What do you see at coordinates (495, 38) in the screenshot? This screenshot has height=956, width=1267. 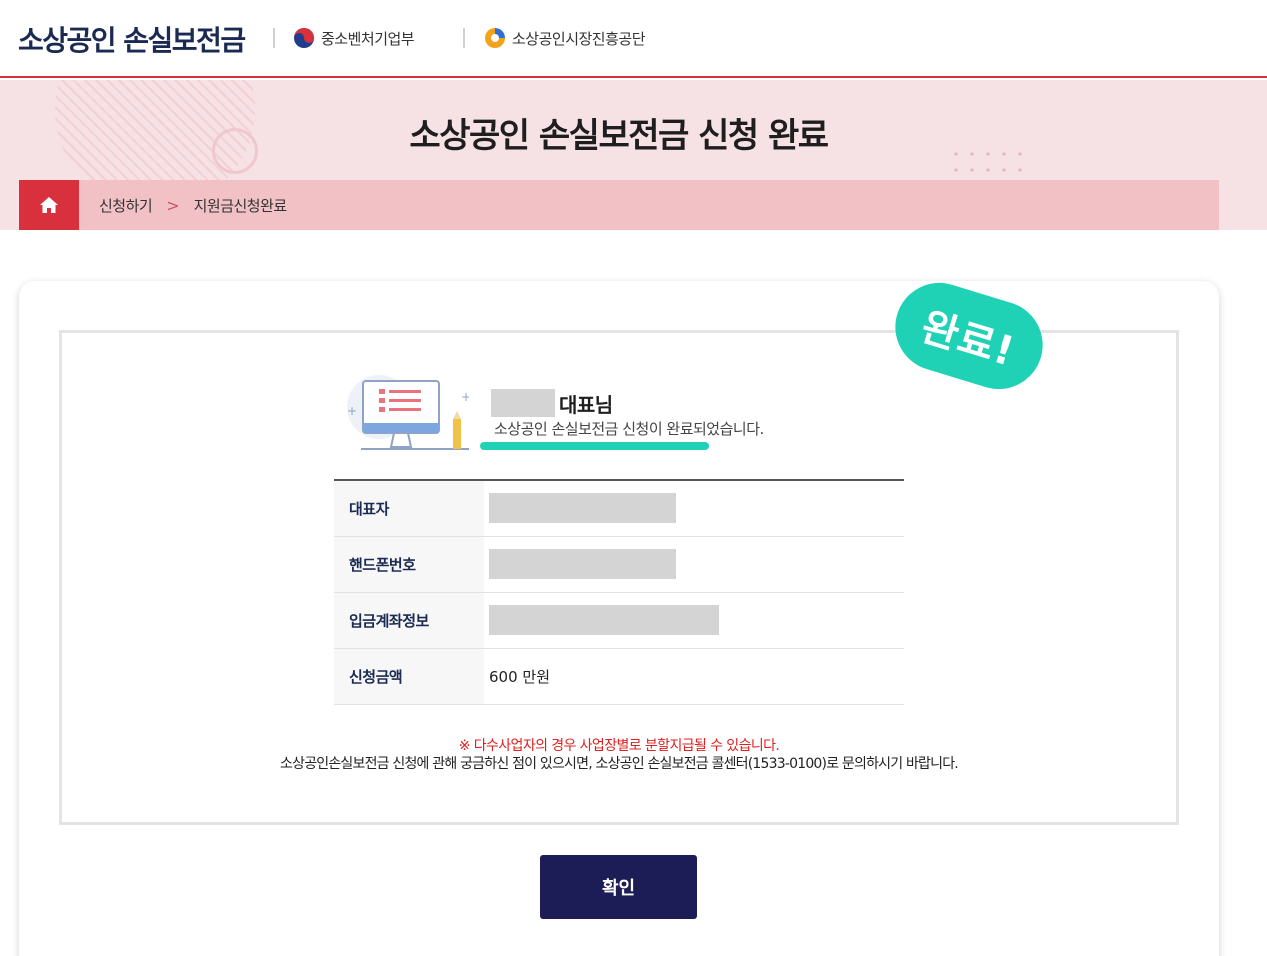 I see `agency-logo-icon` at bounding box center [495, 38].